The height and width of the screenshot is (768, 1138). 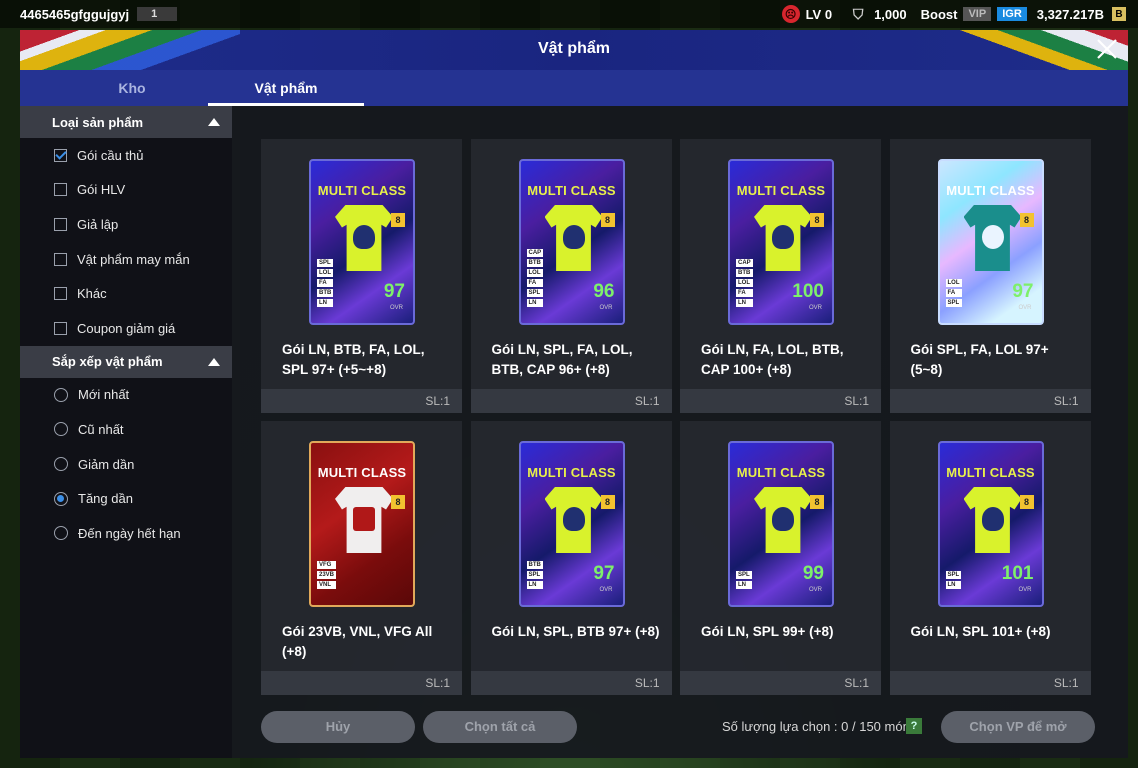 I want to click on radio-selected-icon, so click(x=61, y=498).